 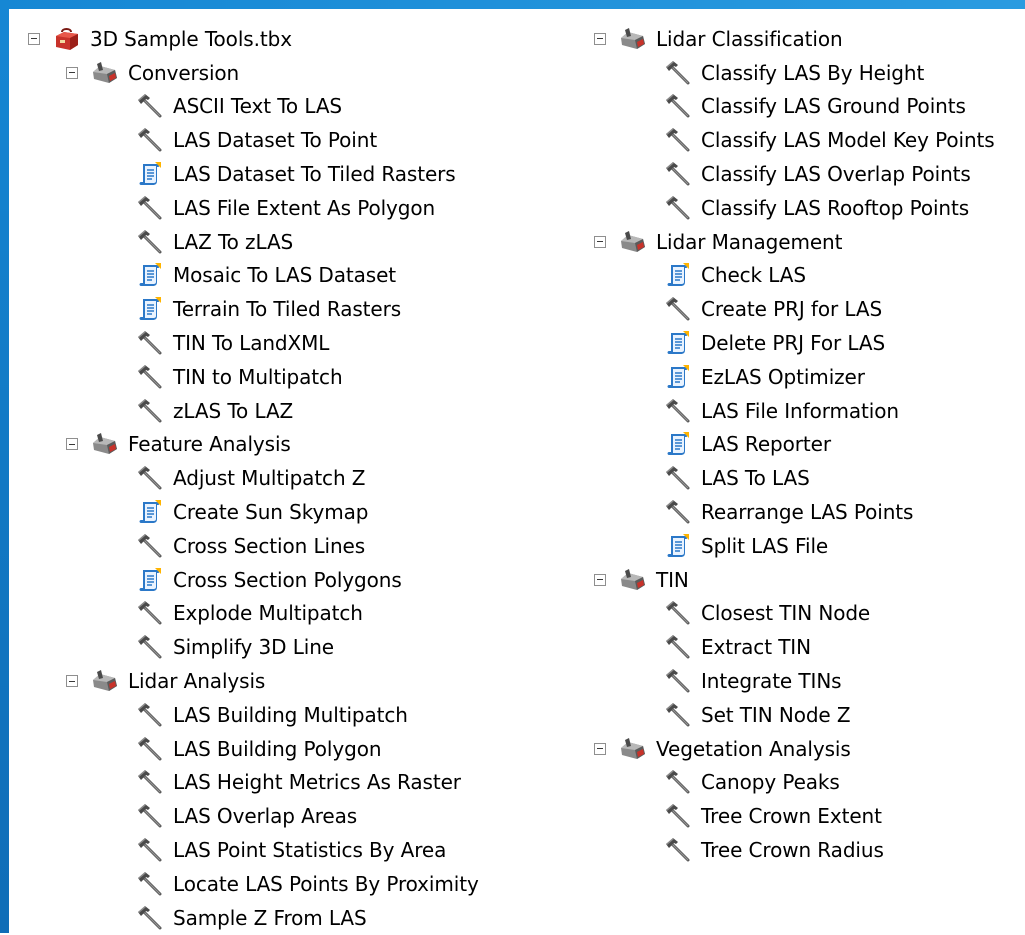 I want to click on tool-item-integrate-tins: Integrate TINs, so click(x=794, y=681).